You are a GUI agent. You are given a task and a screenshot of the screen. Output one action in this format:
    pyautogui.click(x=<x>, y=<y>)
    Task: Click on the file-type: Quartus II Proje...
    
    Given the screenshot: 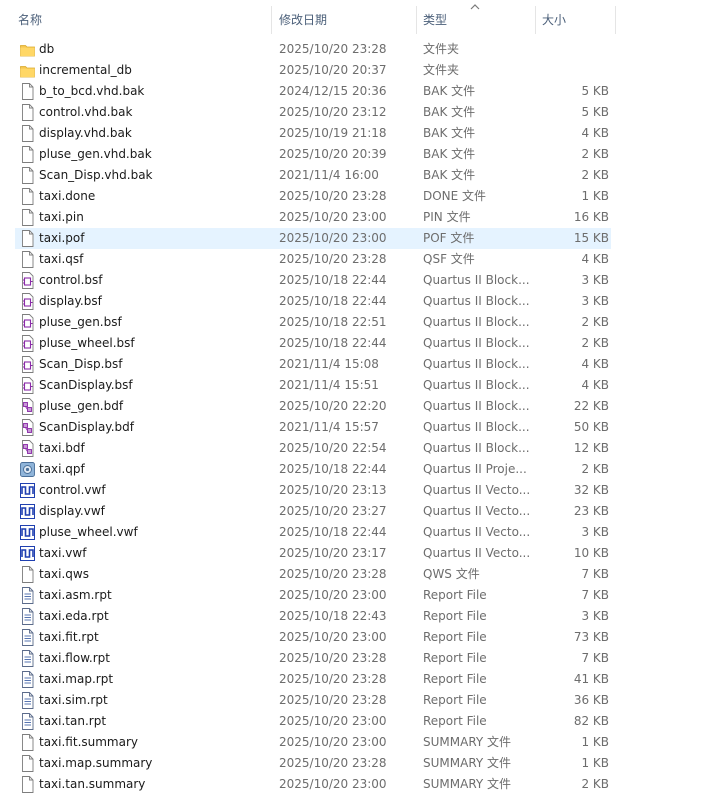 What is the action you would take?
    pyautogui.click(x=475, y=469)
    